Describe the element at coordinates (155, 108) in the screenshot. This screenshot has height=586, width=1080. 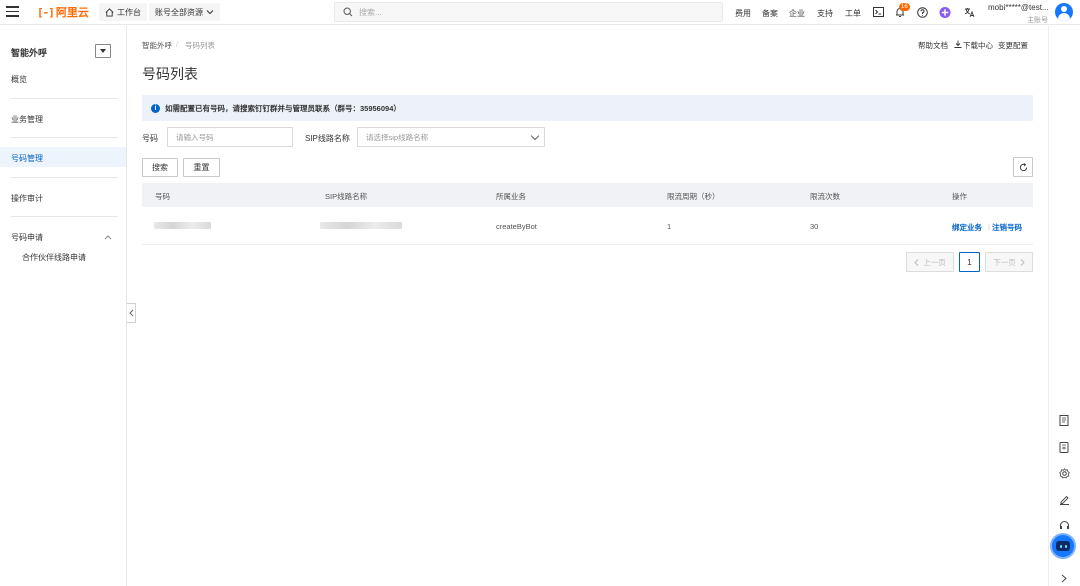
I see `info-icon: i` at that location.